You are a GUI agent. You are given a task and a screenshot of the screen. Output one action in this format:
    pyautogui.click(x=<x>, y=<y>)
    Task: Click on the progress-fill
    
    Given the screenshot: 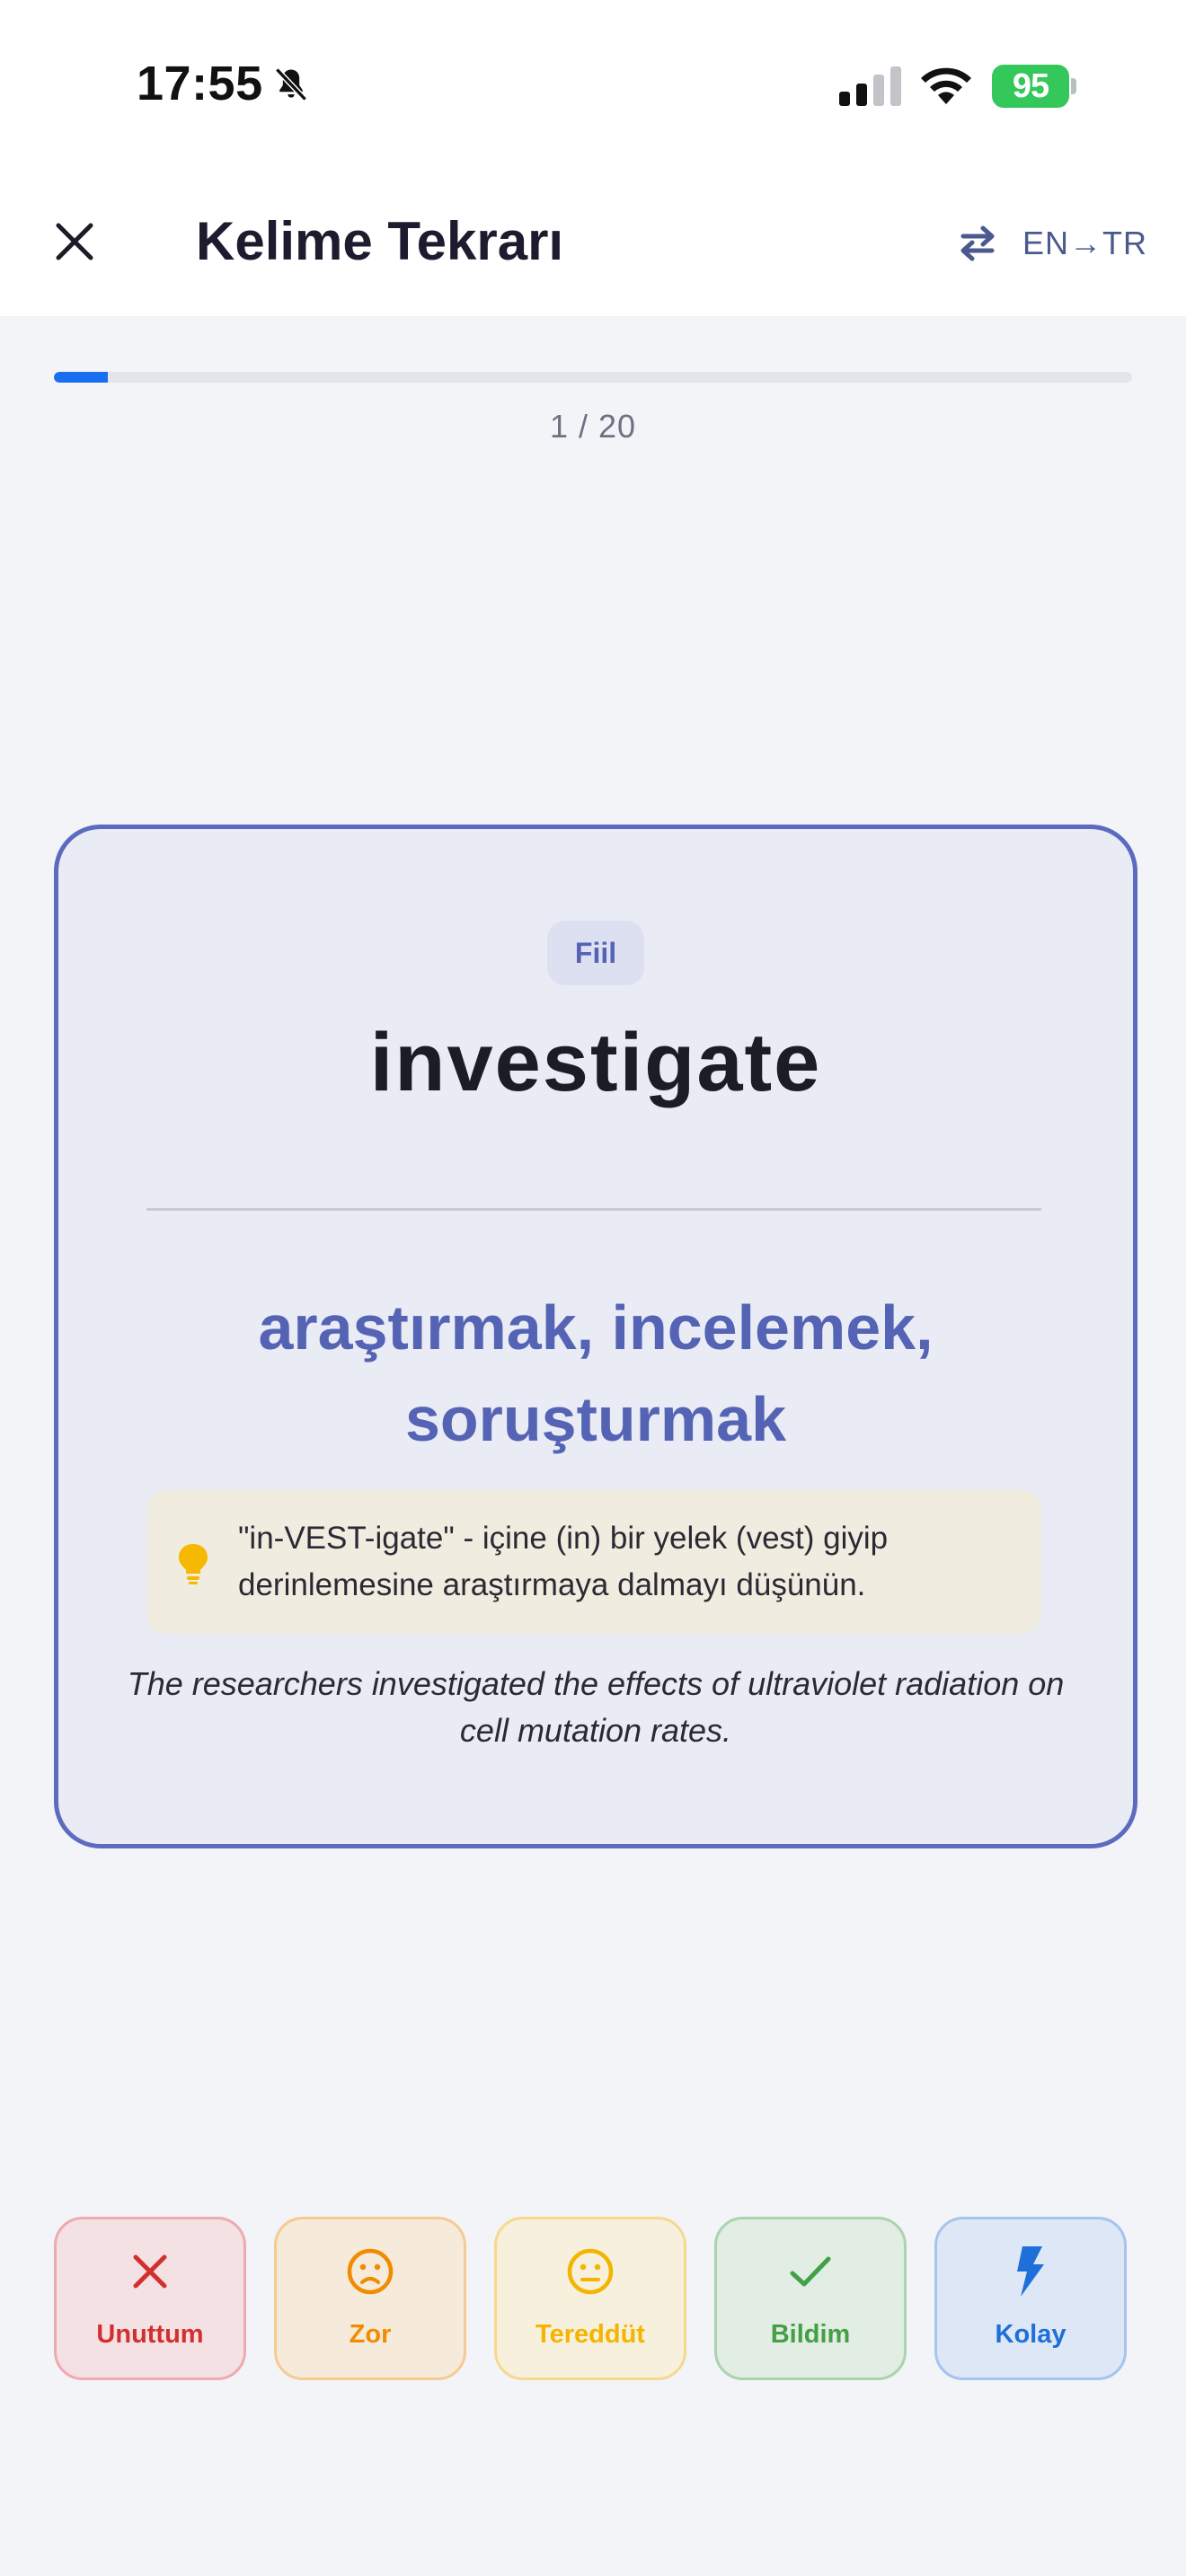 What is the action you would take?
    pyautogui.click(x=81, y=377)
    